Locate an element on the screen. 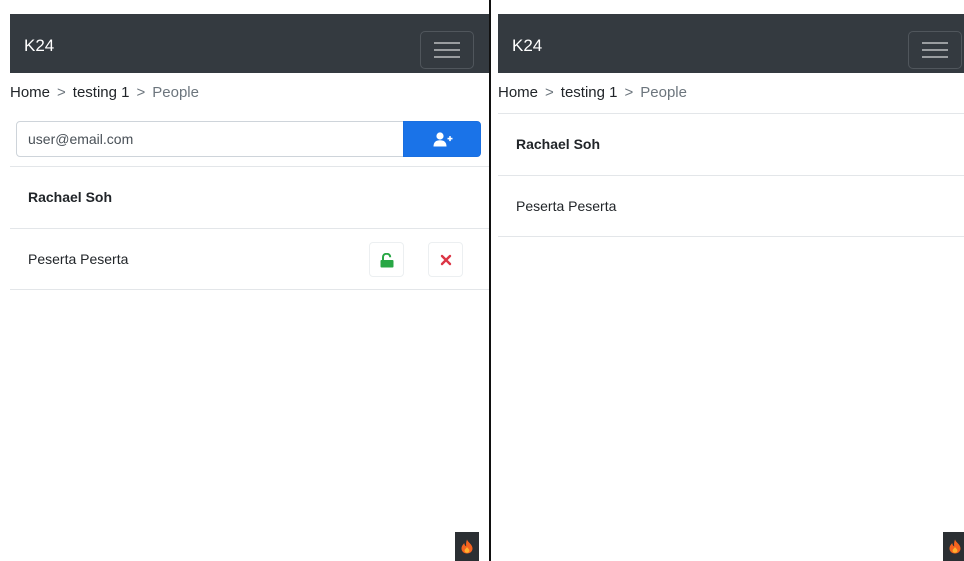 The width and height of the screenshot is (964, 561). add-user-icon is located at coordinates (443, 139).